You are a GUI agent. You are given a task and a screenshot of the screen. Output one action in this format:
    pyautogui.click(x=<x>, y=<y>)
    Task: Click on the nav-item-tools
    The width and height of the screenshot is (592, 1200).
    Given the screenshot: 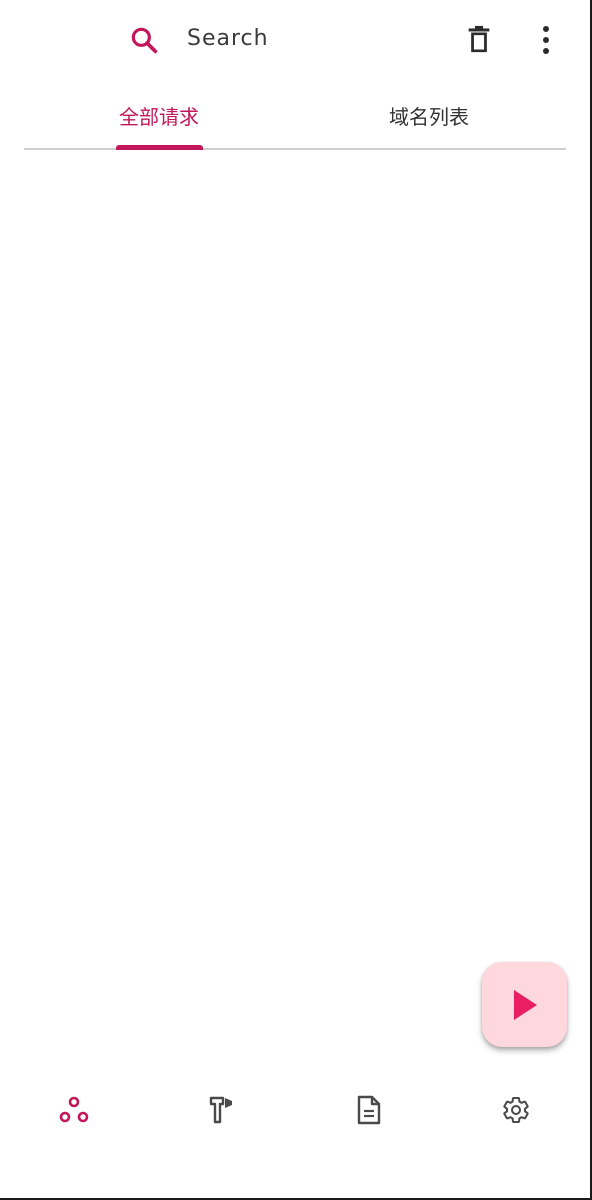 What is the action you would take?
    pyautogui.click(x=222, y=1110)
    